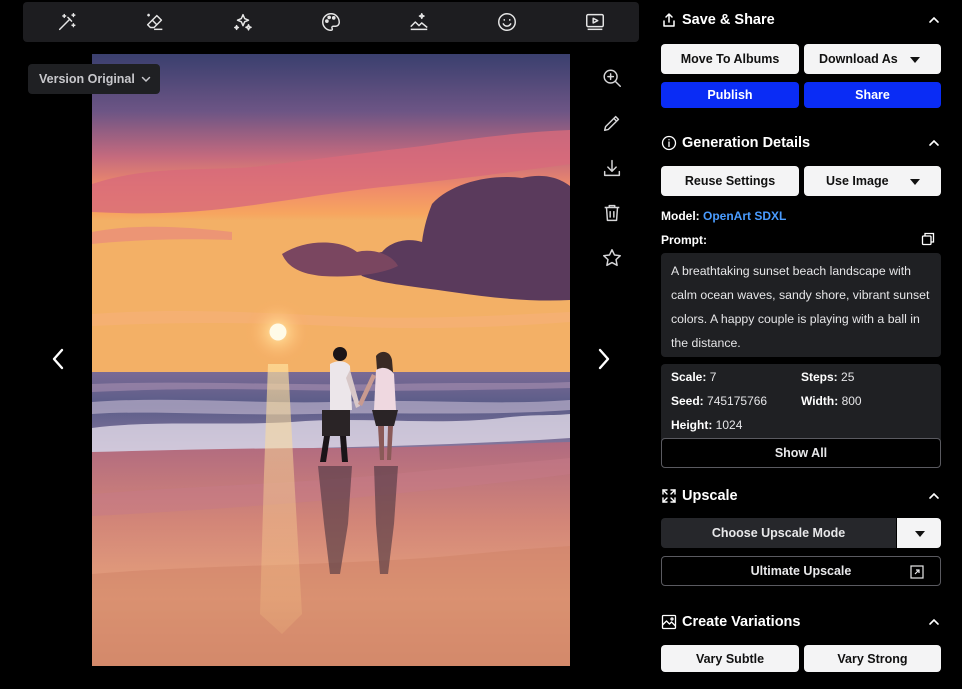  I want to click on reuse-settings-button: Reuse Settings, so click(730, 181).